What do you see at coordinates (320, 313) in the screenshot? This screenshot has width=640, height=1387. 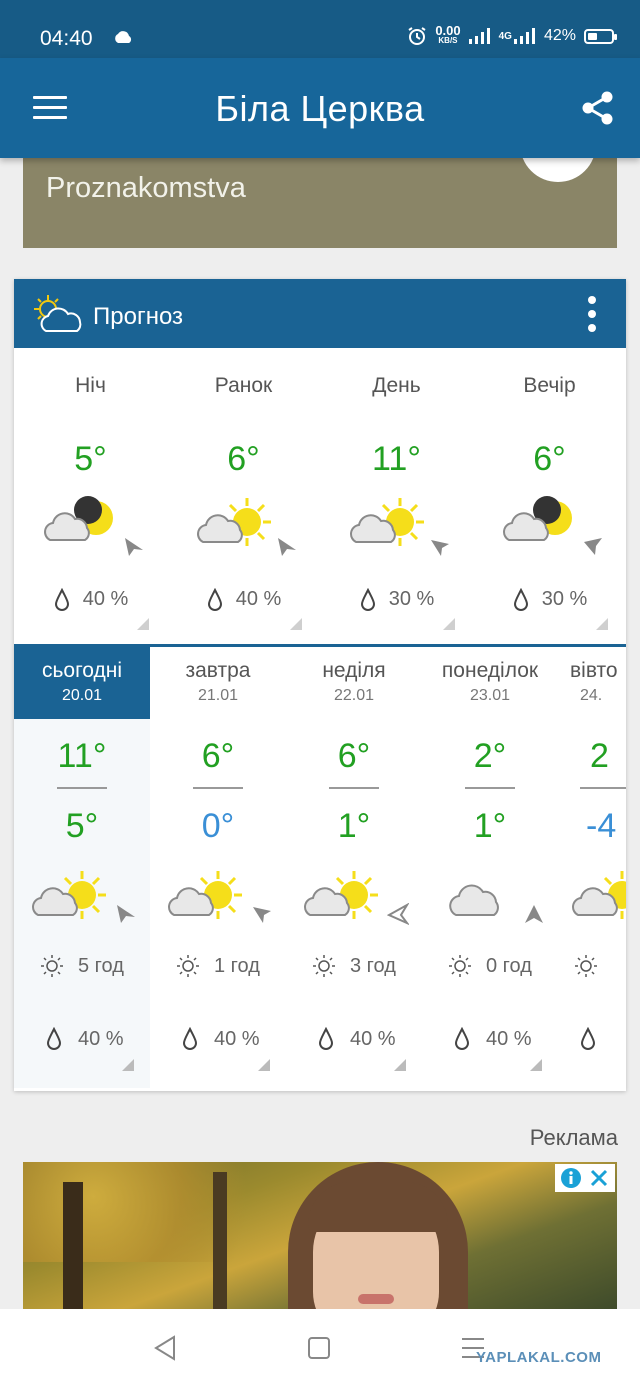 I see `forecast-header: Прогноз` at bounding box center [320, 313].